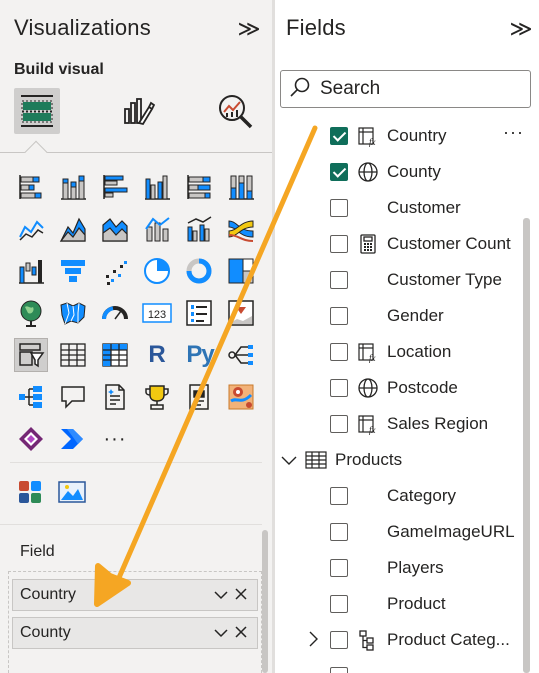 This screenshot has width=539, height=673. I want to click on field-well-item-country: Country, so click(135, 595).